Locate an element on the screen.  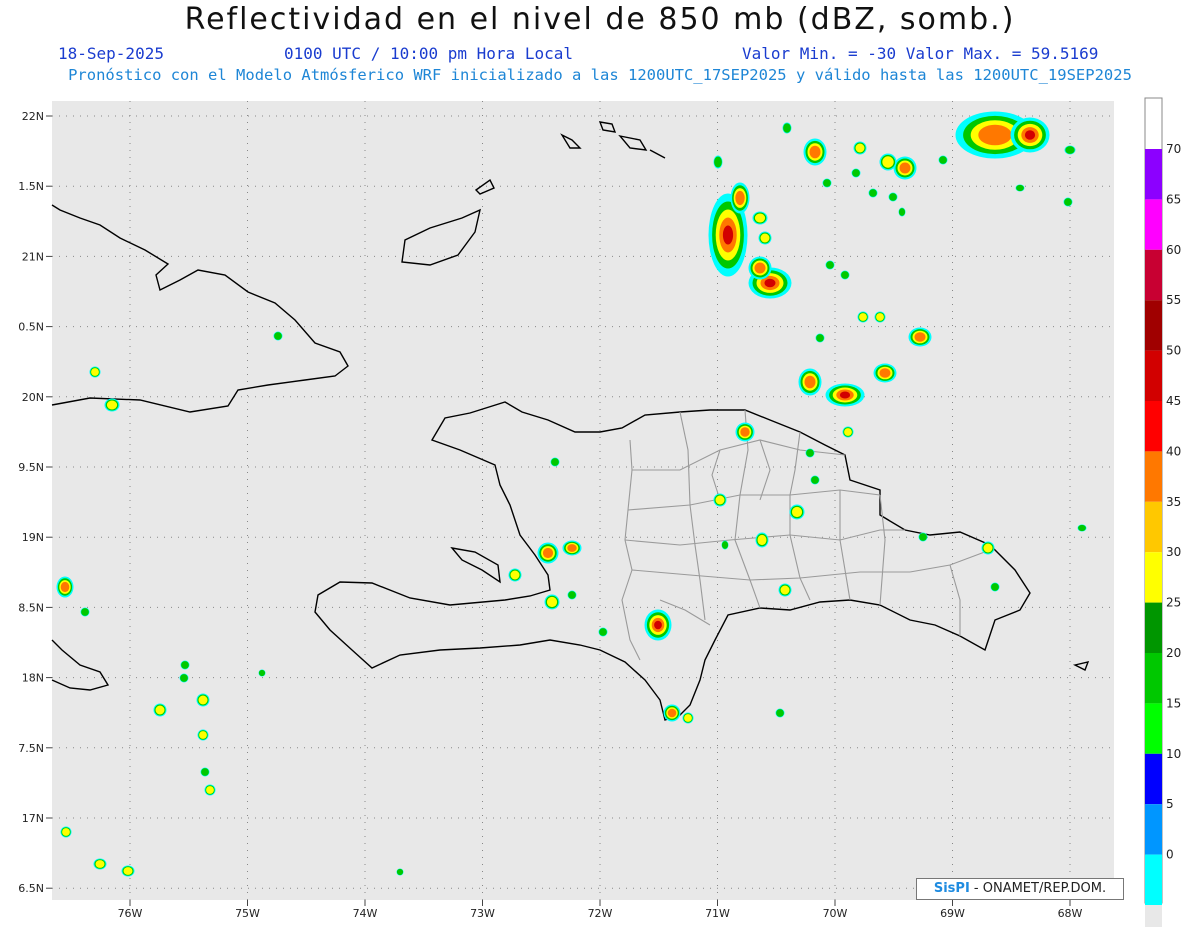
lat-label: 8.5N is located at coordinates (31, 607).